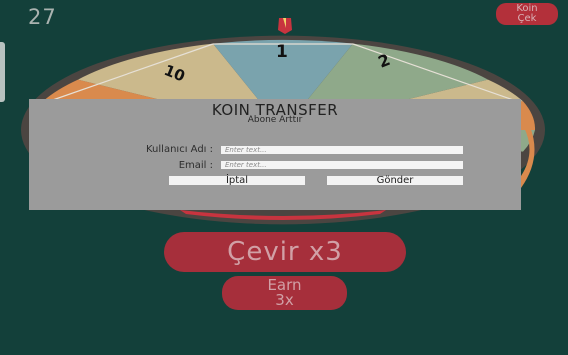 This screenshot has width=568, height=355. I want to click on cancel-button: İptal, so click(237, 181).